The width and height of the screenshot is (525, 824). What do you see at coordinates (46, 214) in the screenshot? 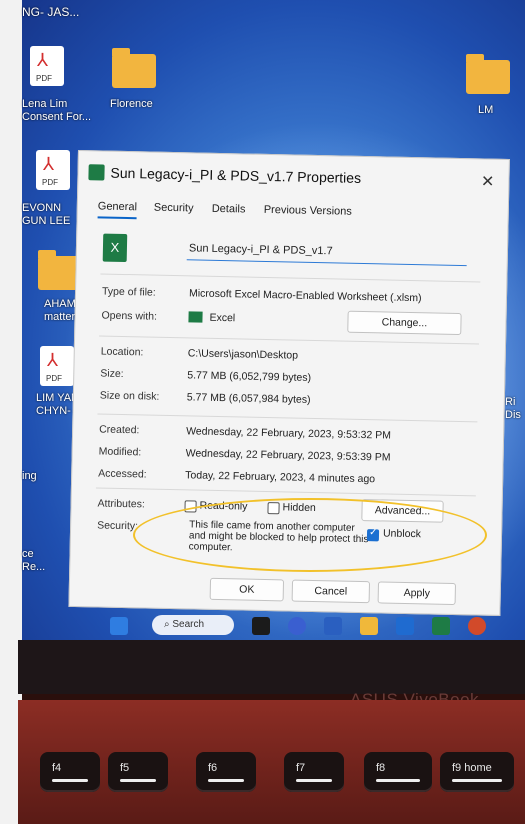
I see `desktop-icon-label: EVONN GUN LEE` at bounding box center [46, 214].